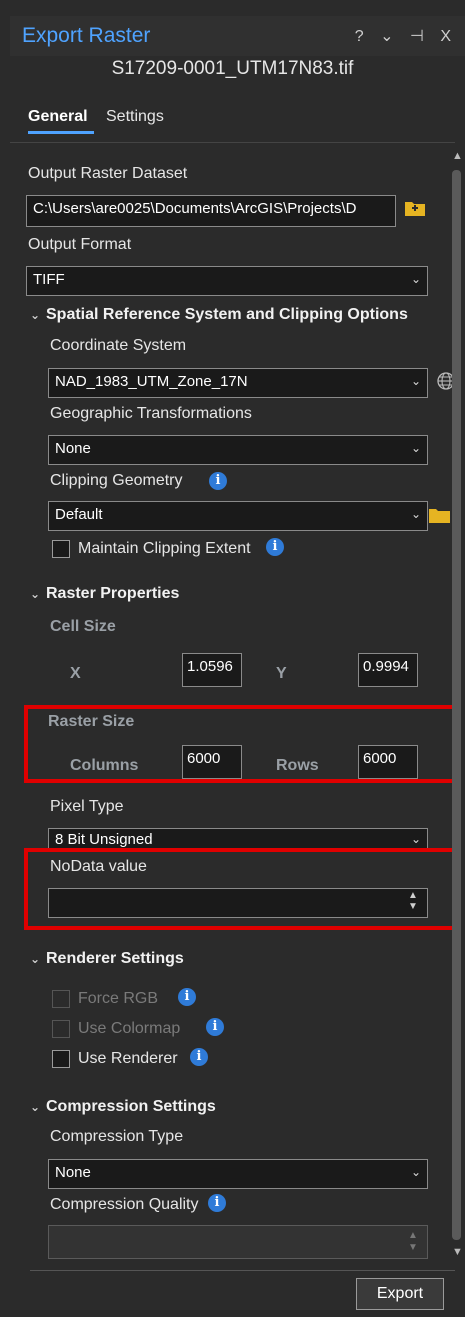  What do you see at coordinates (440, 515) in the screenshot?
I see `folder-icon` at bounding box center [440, 515].